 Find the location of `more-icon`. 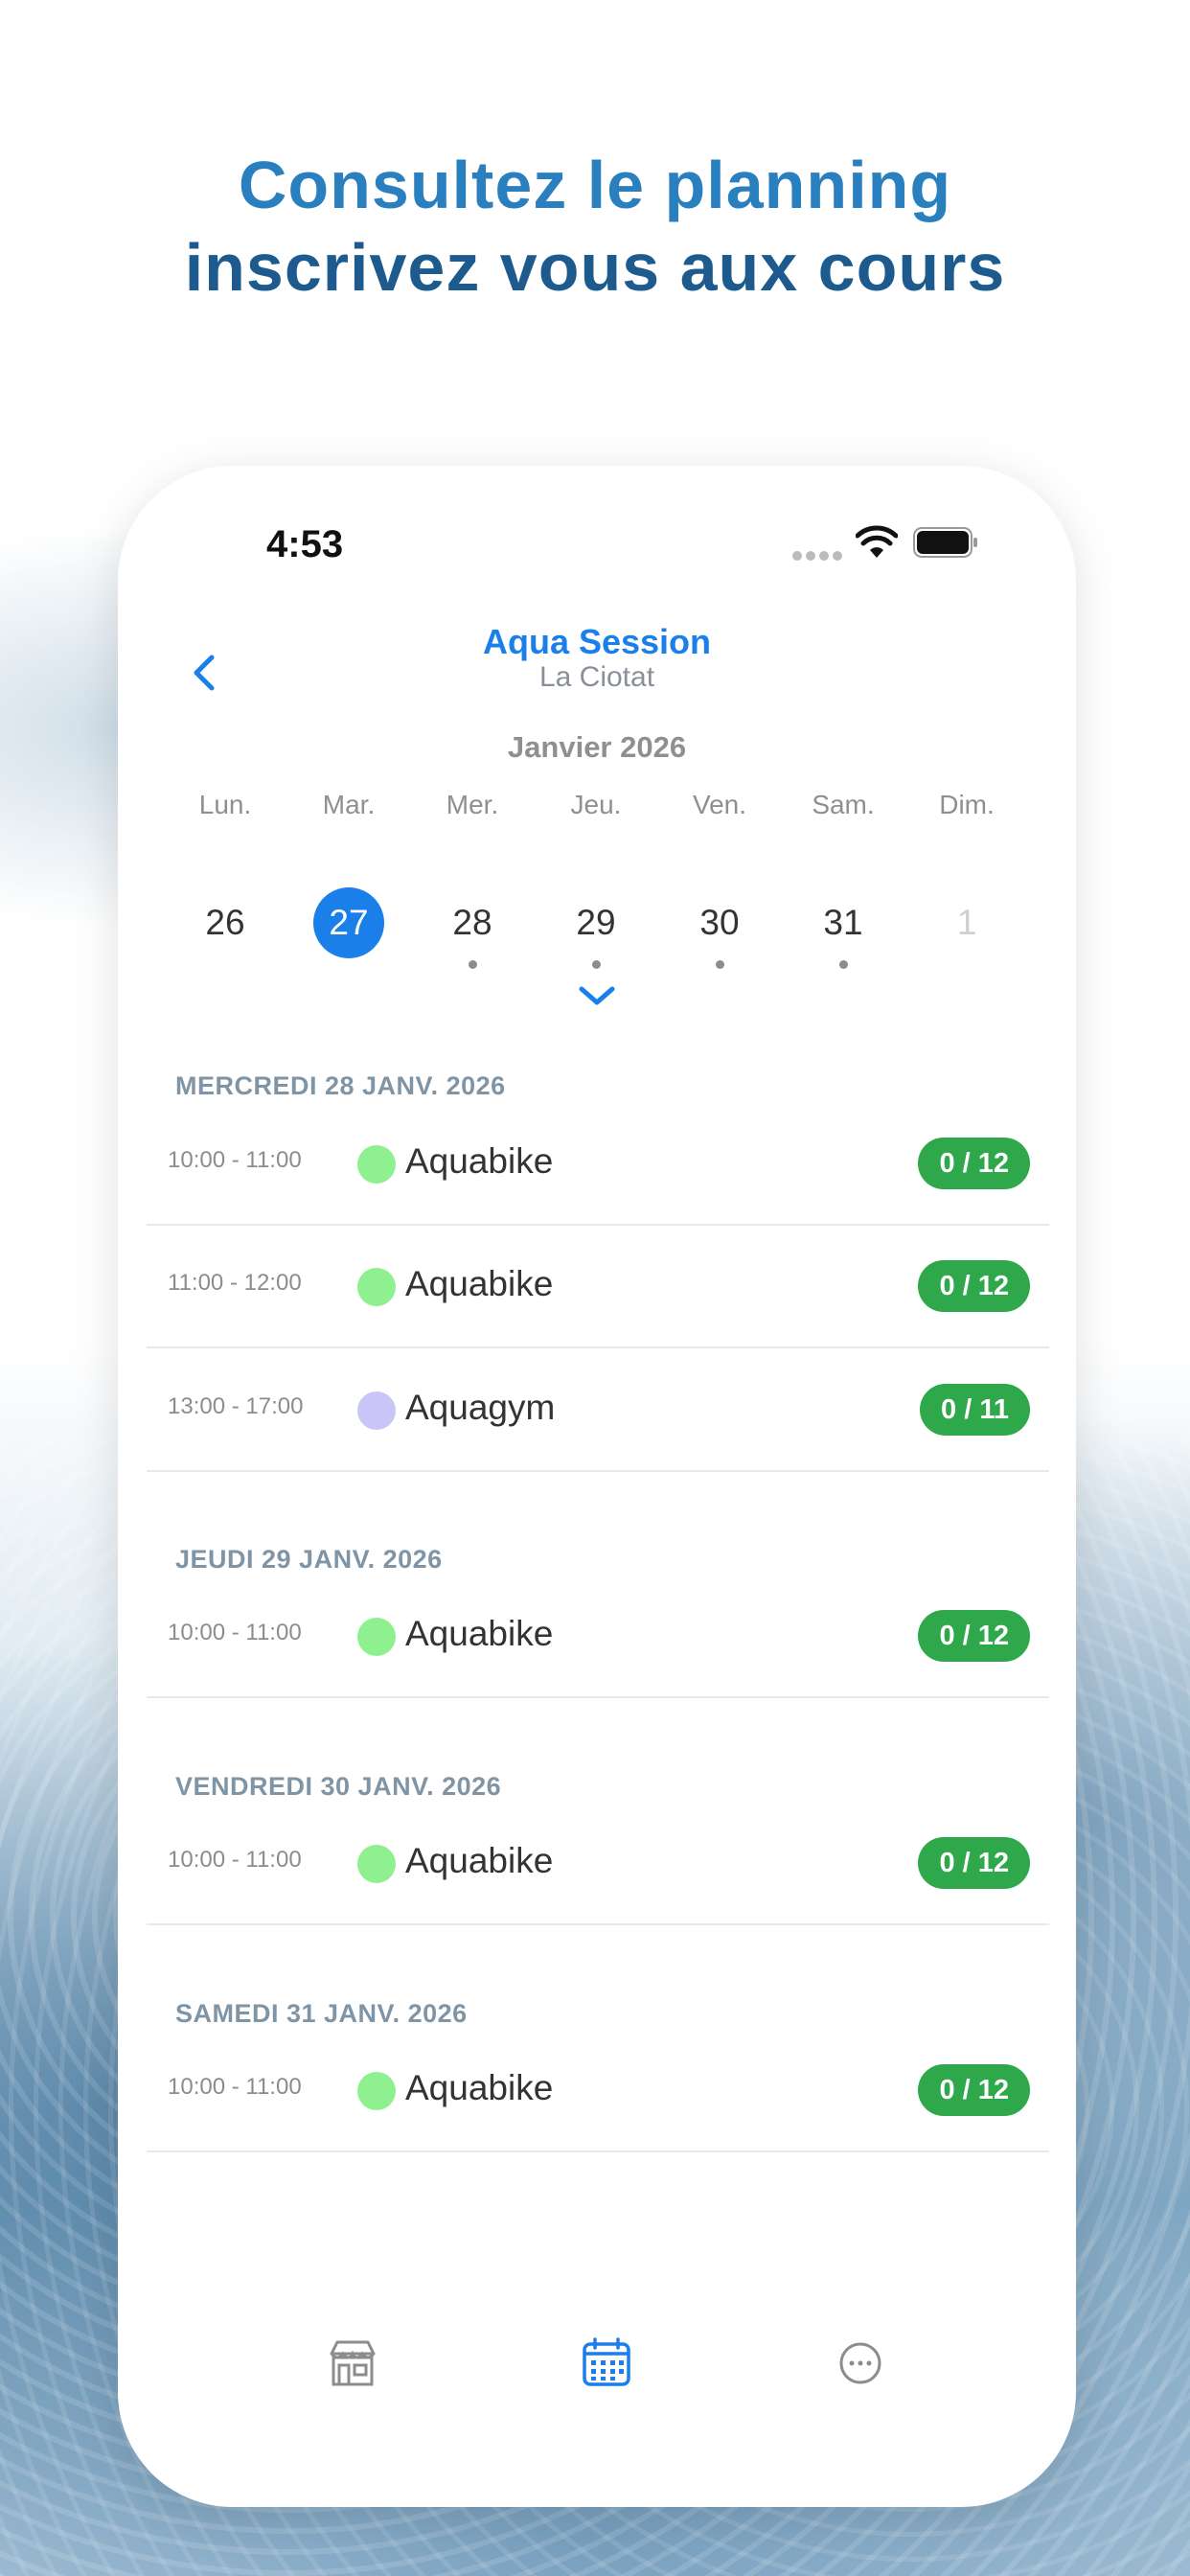

more-icon is located at coordinates (860, 2363).